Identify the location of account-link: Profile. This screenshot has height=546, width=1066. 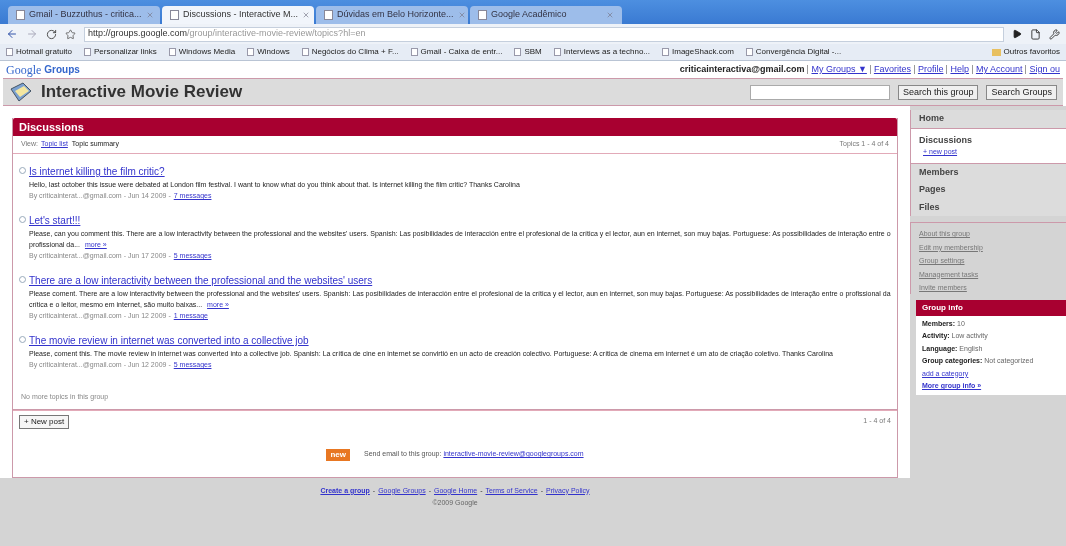
(930, 69).